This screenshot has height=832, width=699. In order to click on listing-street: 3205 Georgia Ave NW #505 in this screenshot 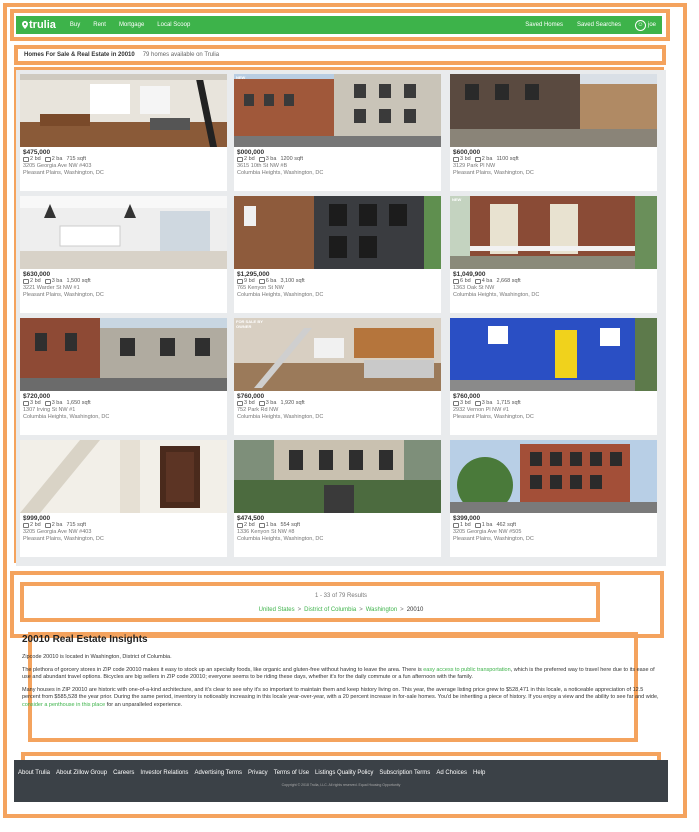, I will do `click(553, 532)`.